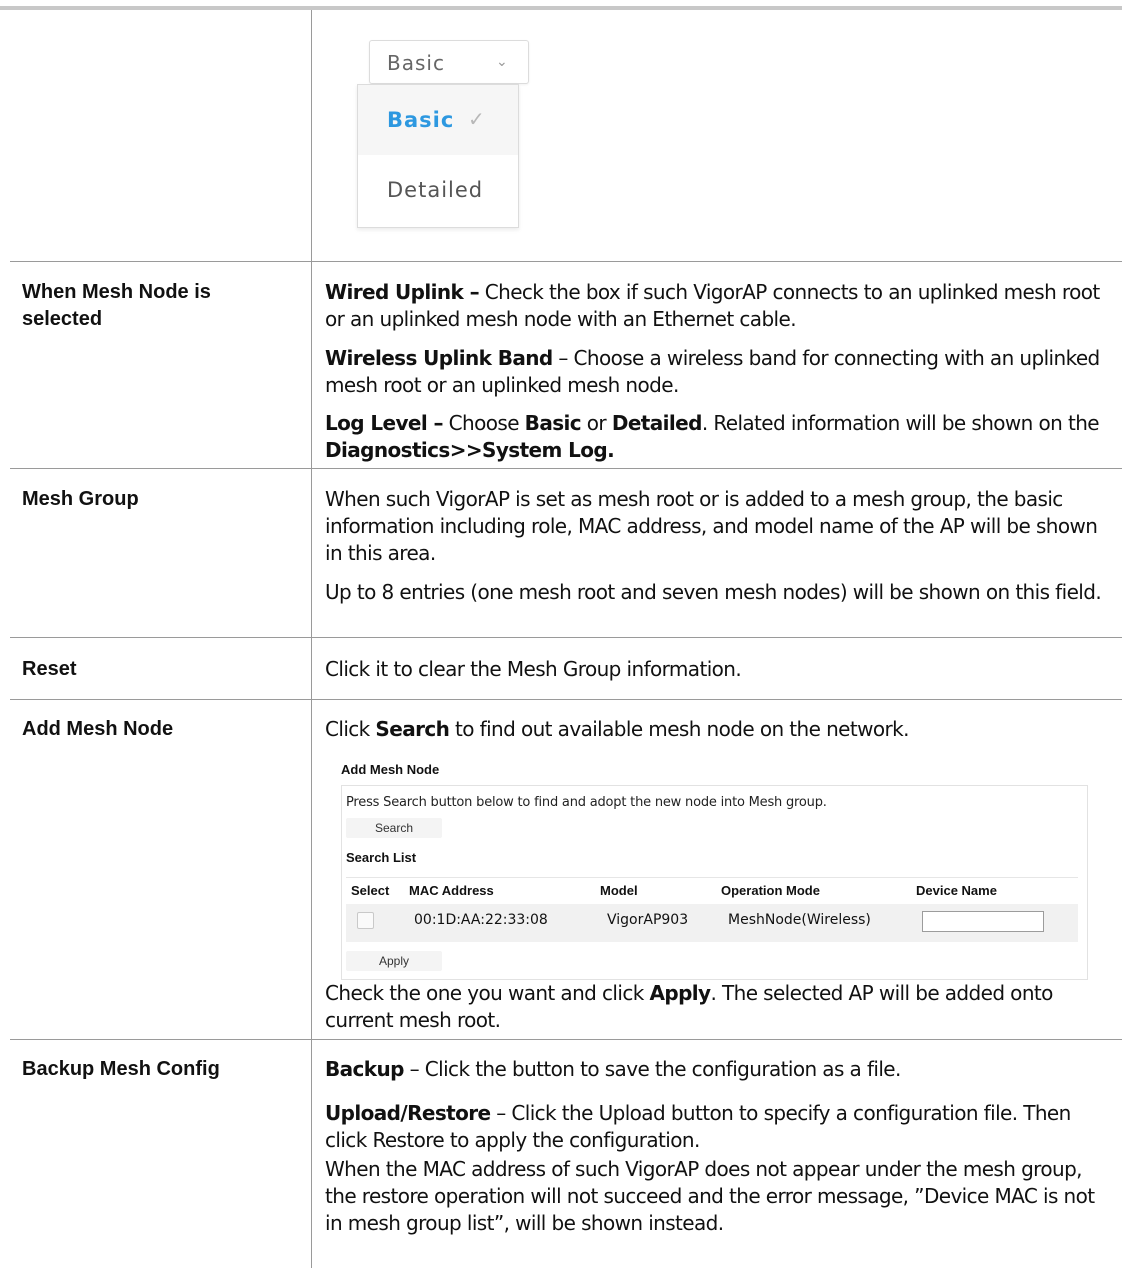 Image resolution: width=1122 pixels, height=1268 pixels. What do you see at coordinates (350, 729) in the screenshot?
I see `text: Click` at bounding box center [350, 729].